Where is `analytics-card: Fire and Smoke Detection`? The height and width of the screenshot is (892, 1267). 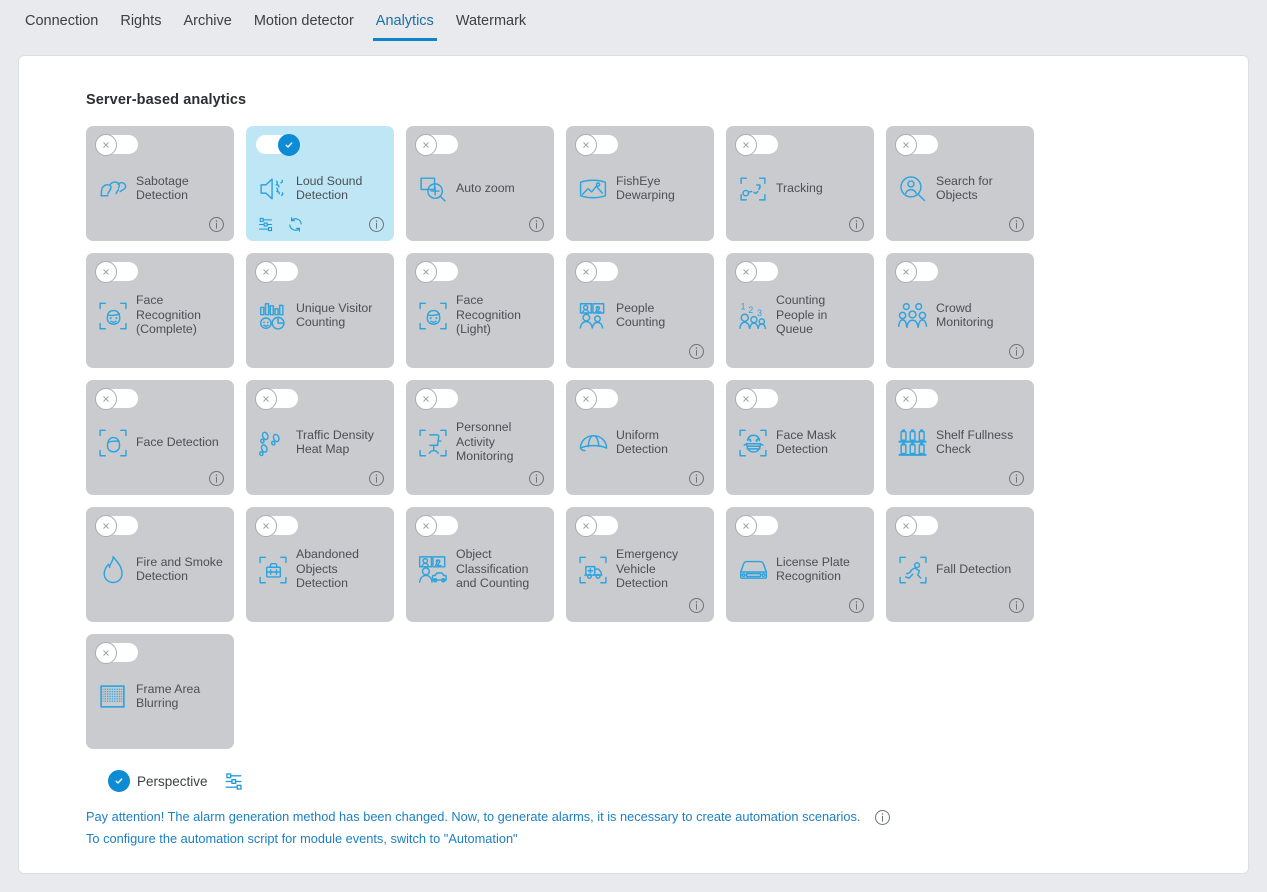
analytics-card: Fire and Smoke Detection is located at coordinates (160, 564).